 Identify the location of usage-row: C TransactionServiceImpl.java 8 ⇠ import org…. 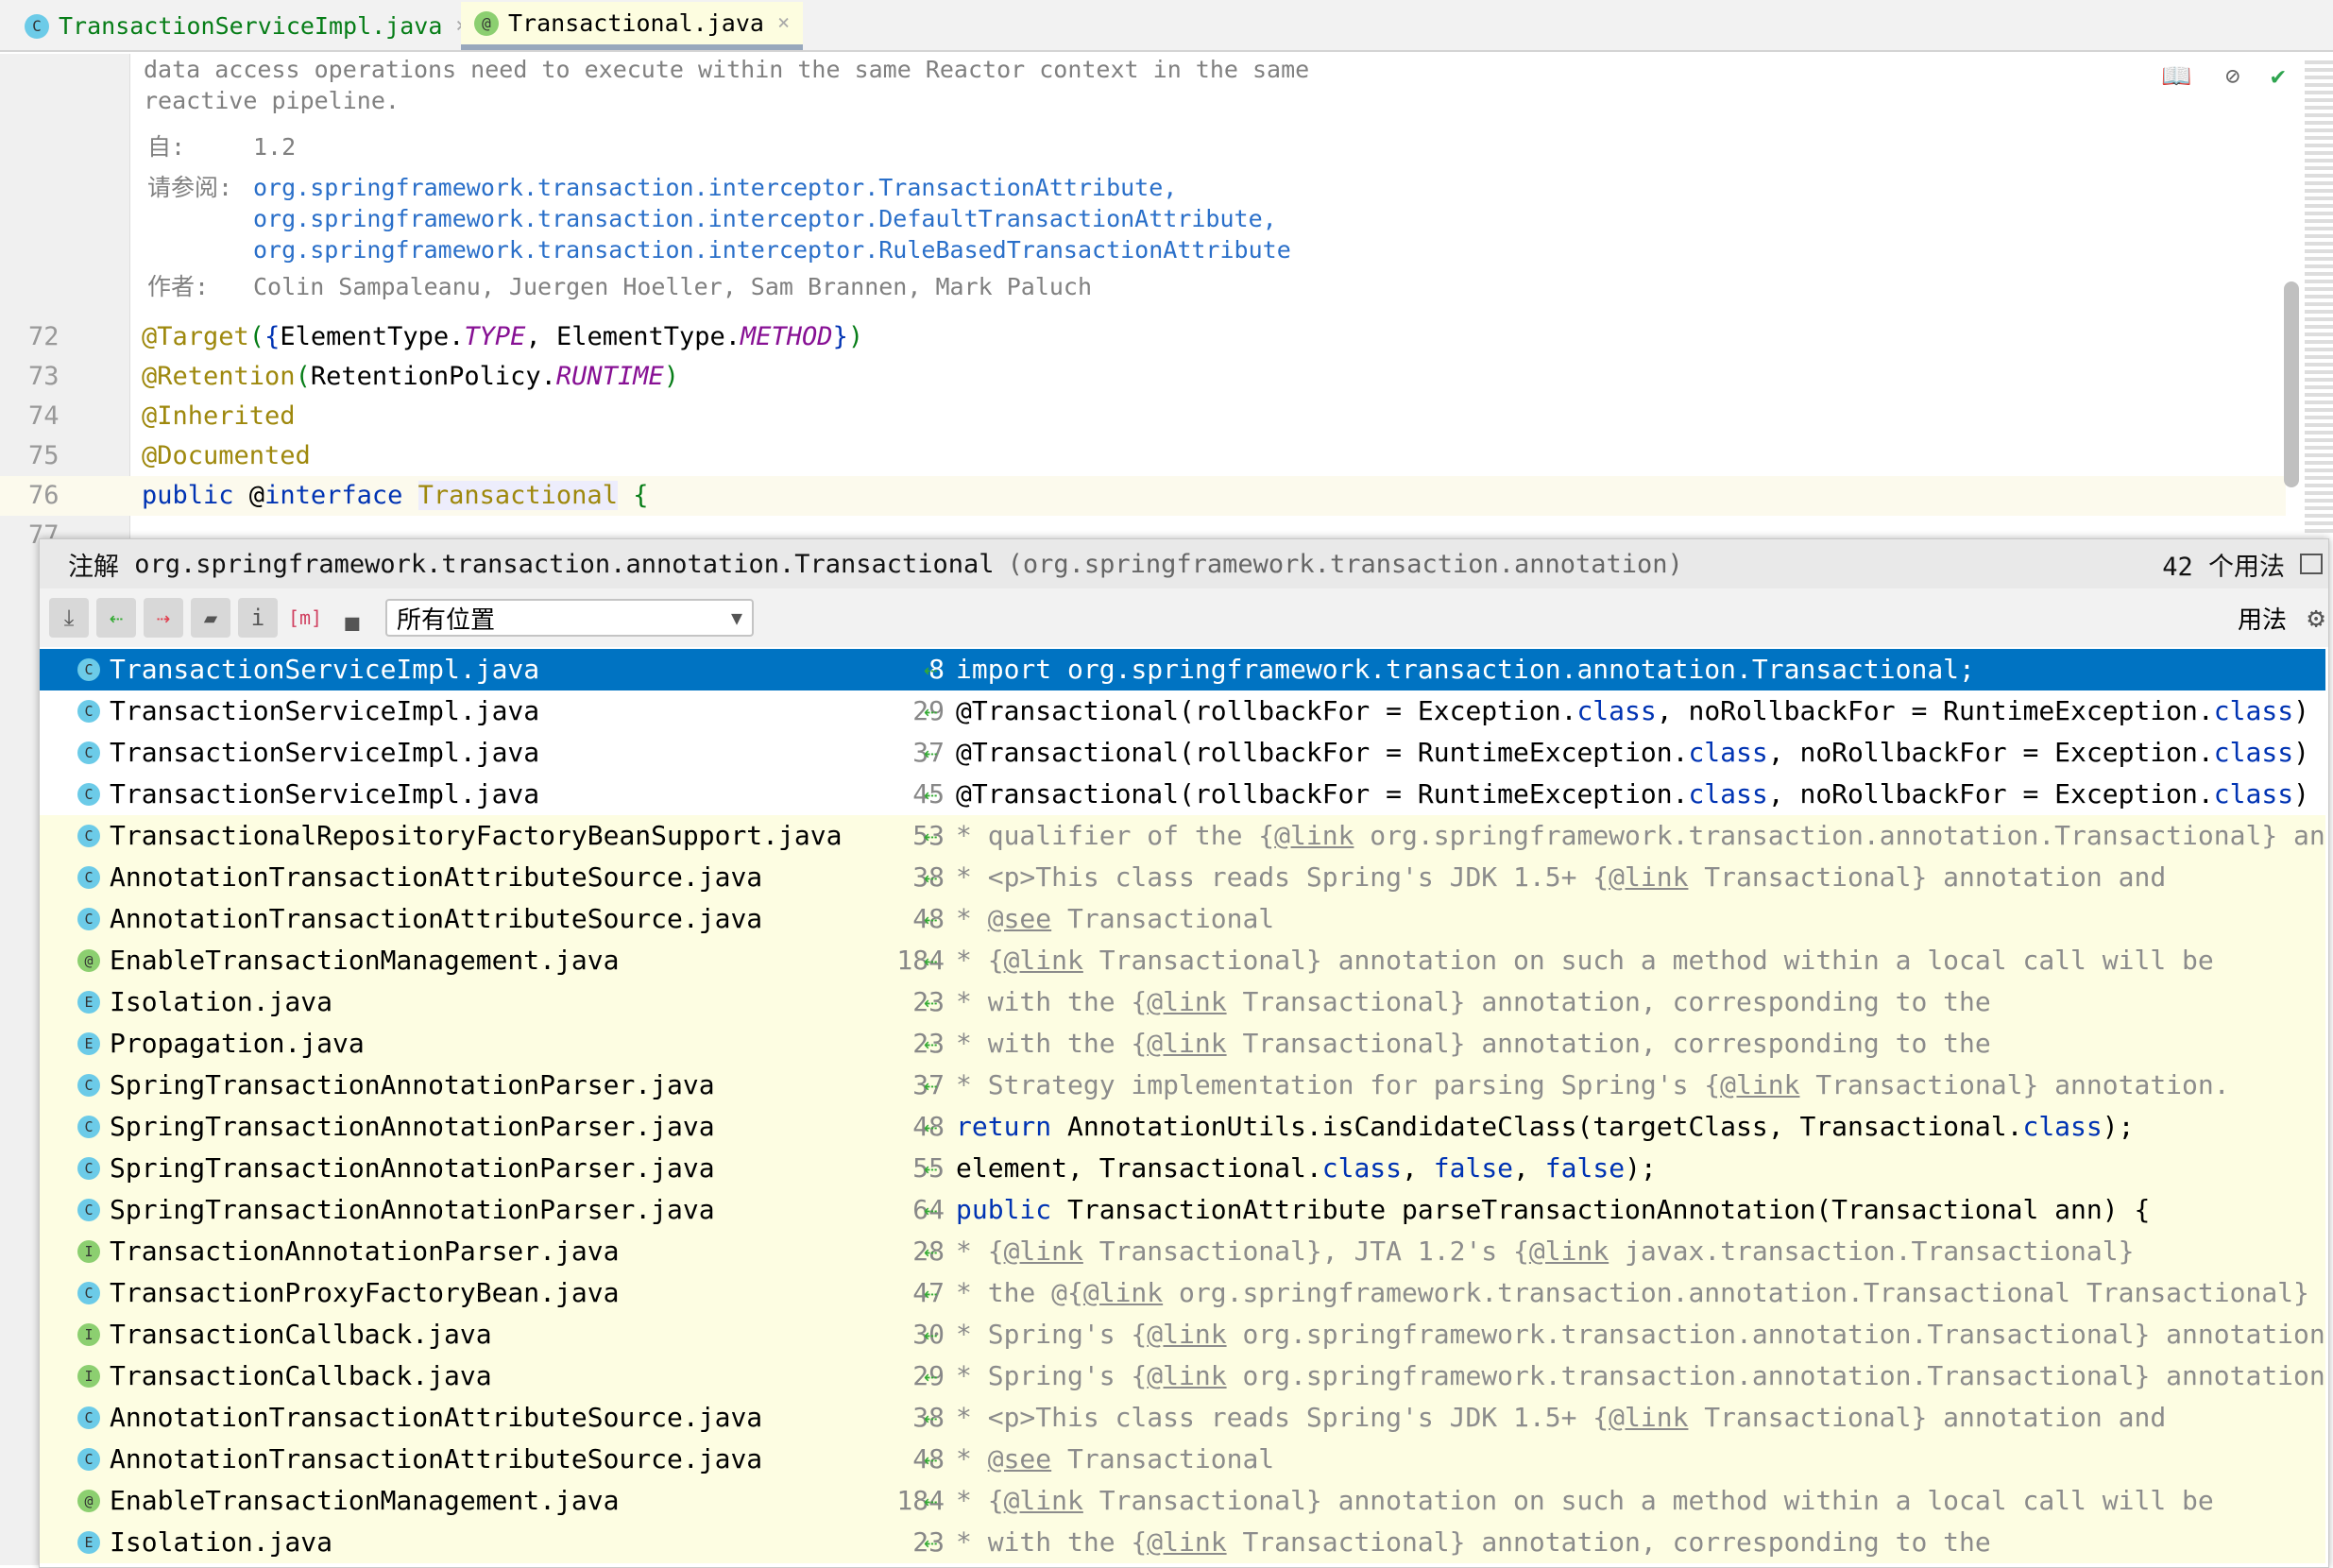
(1183, 669).